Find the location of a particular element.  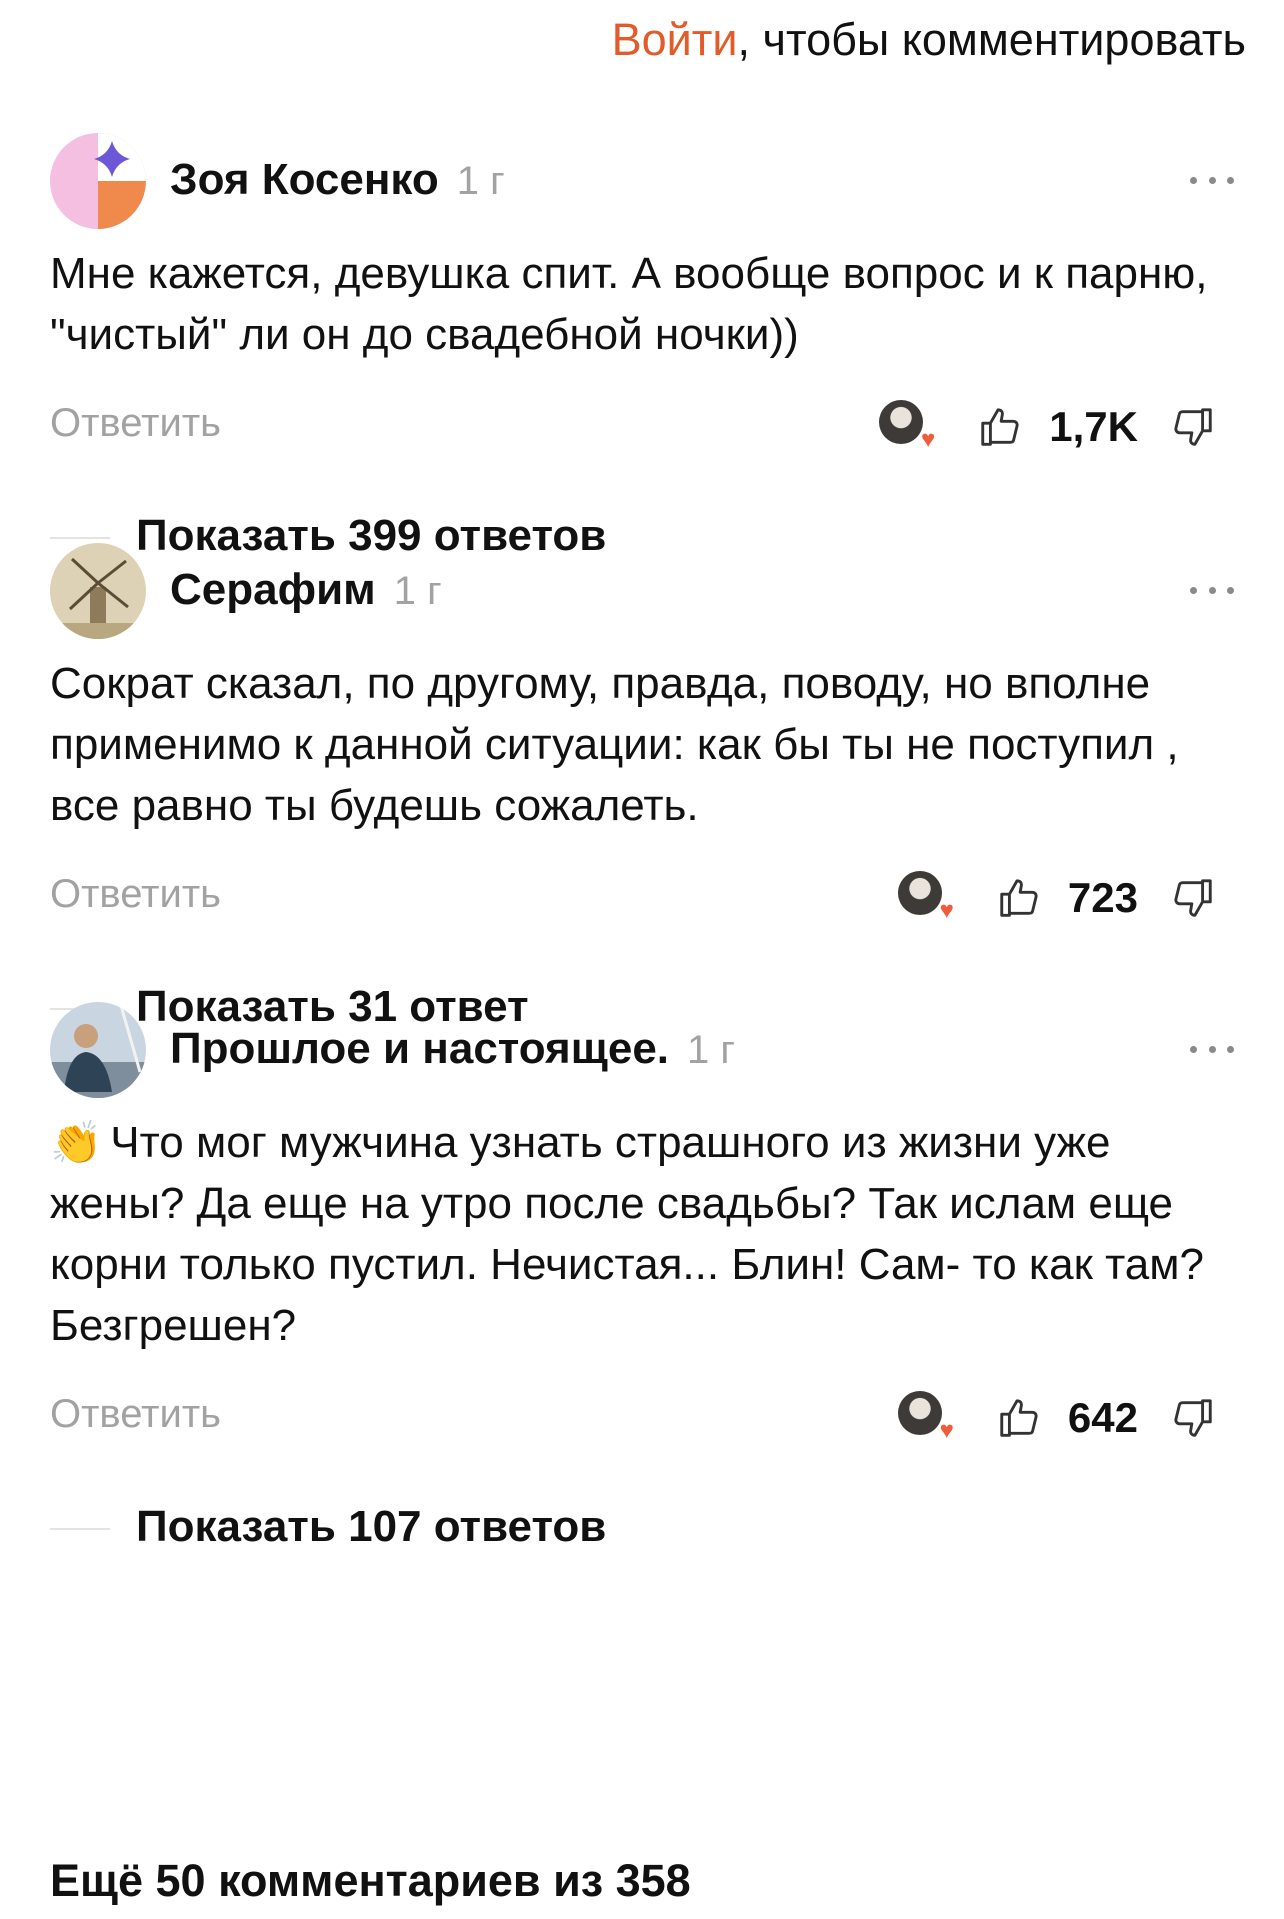

show-replies-label: Показать 107 ответов is located at coordinates (371, 1526).